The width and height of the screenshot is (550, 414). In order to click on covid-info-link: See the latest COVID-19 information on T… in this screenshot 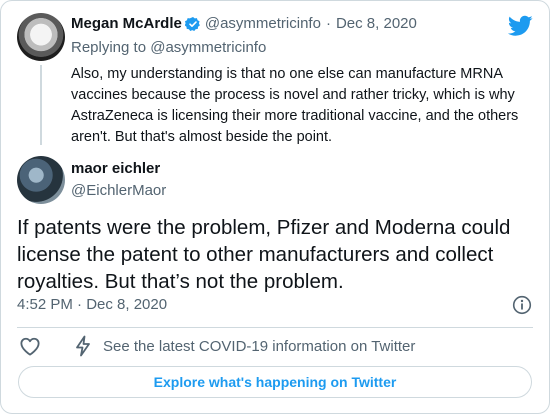, I will do `click(259, 346)`.